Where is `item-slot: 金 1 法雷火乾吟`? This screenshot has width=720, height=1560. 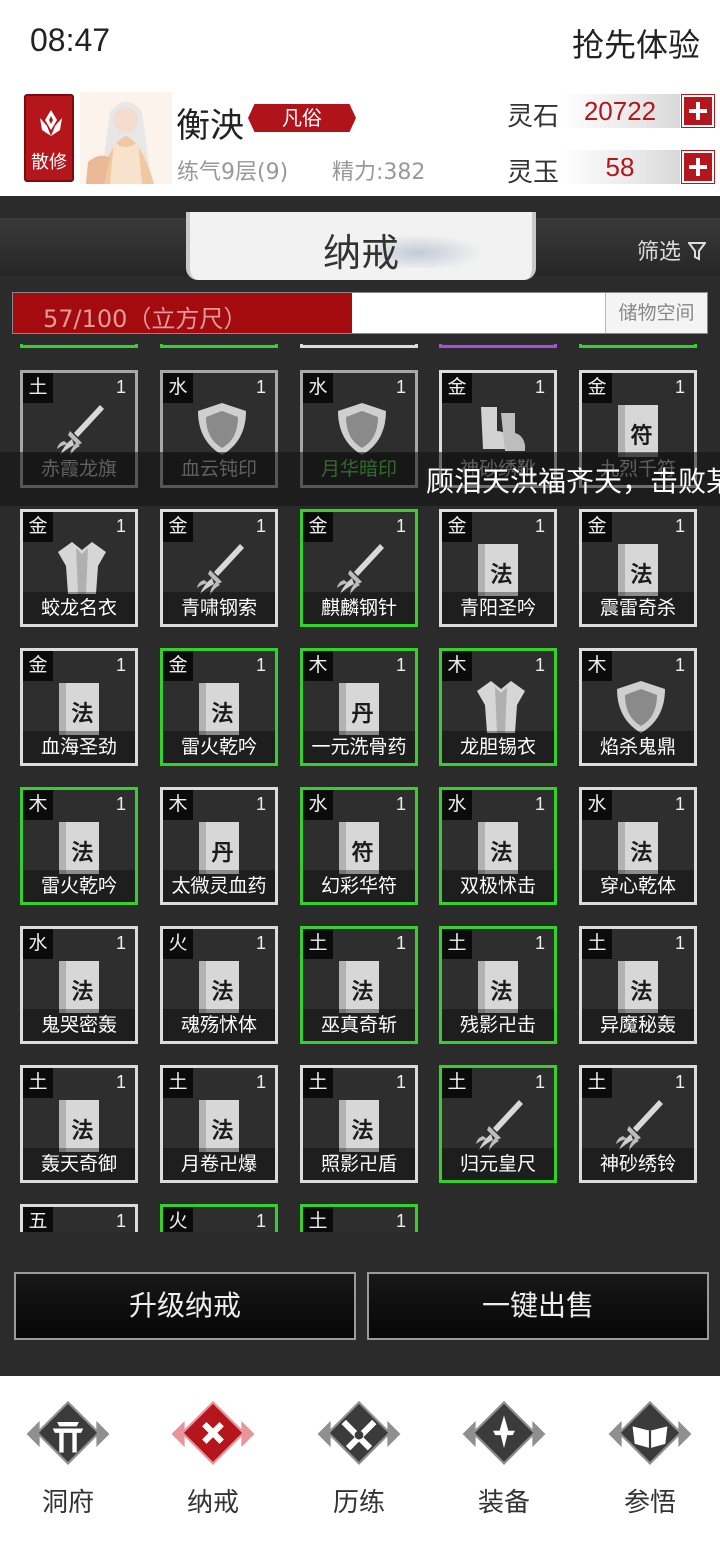 item-slot: 金 1 法雷火乾吟 is located at coordinates (219, 707).